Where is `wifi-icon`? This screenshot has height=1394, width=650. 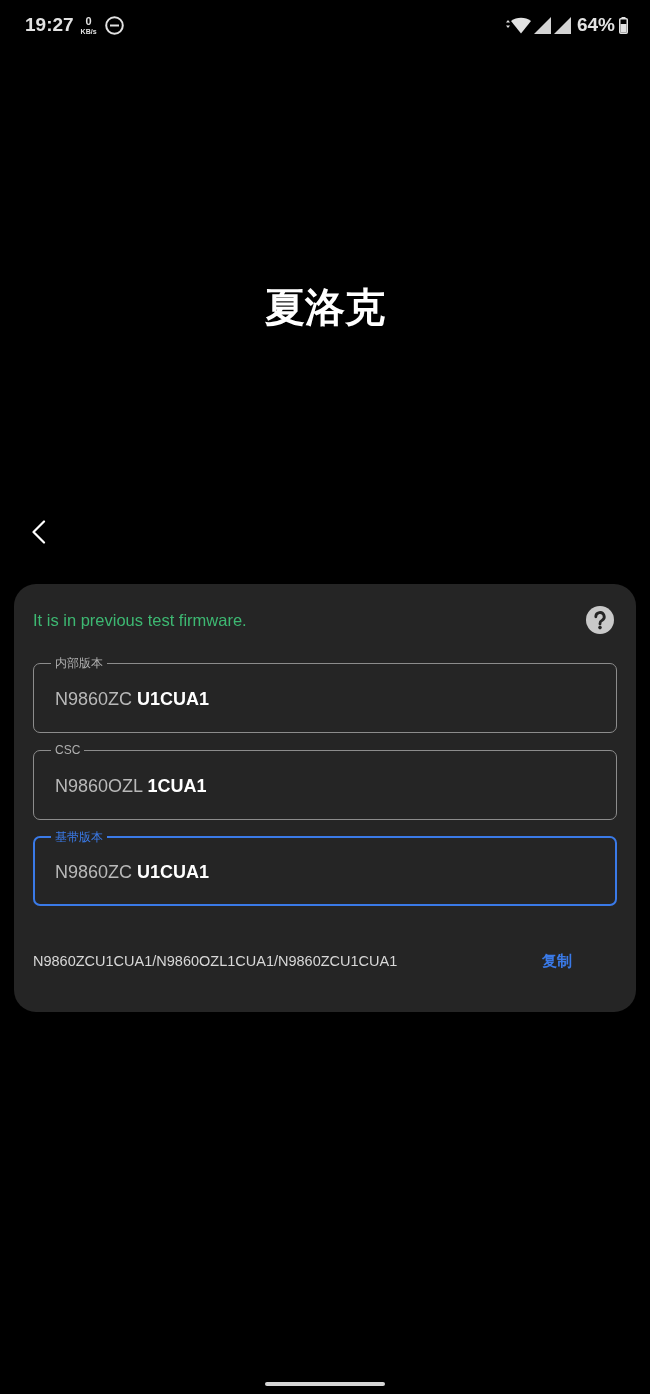
wifi-icon is located at coordinates (517, 25).